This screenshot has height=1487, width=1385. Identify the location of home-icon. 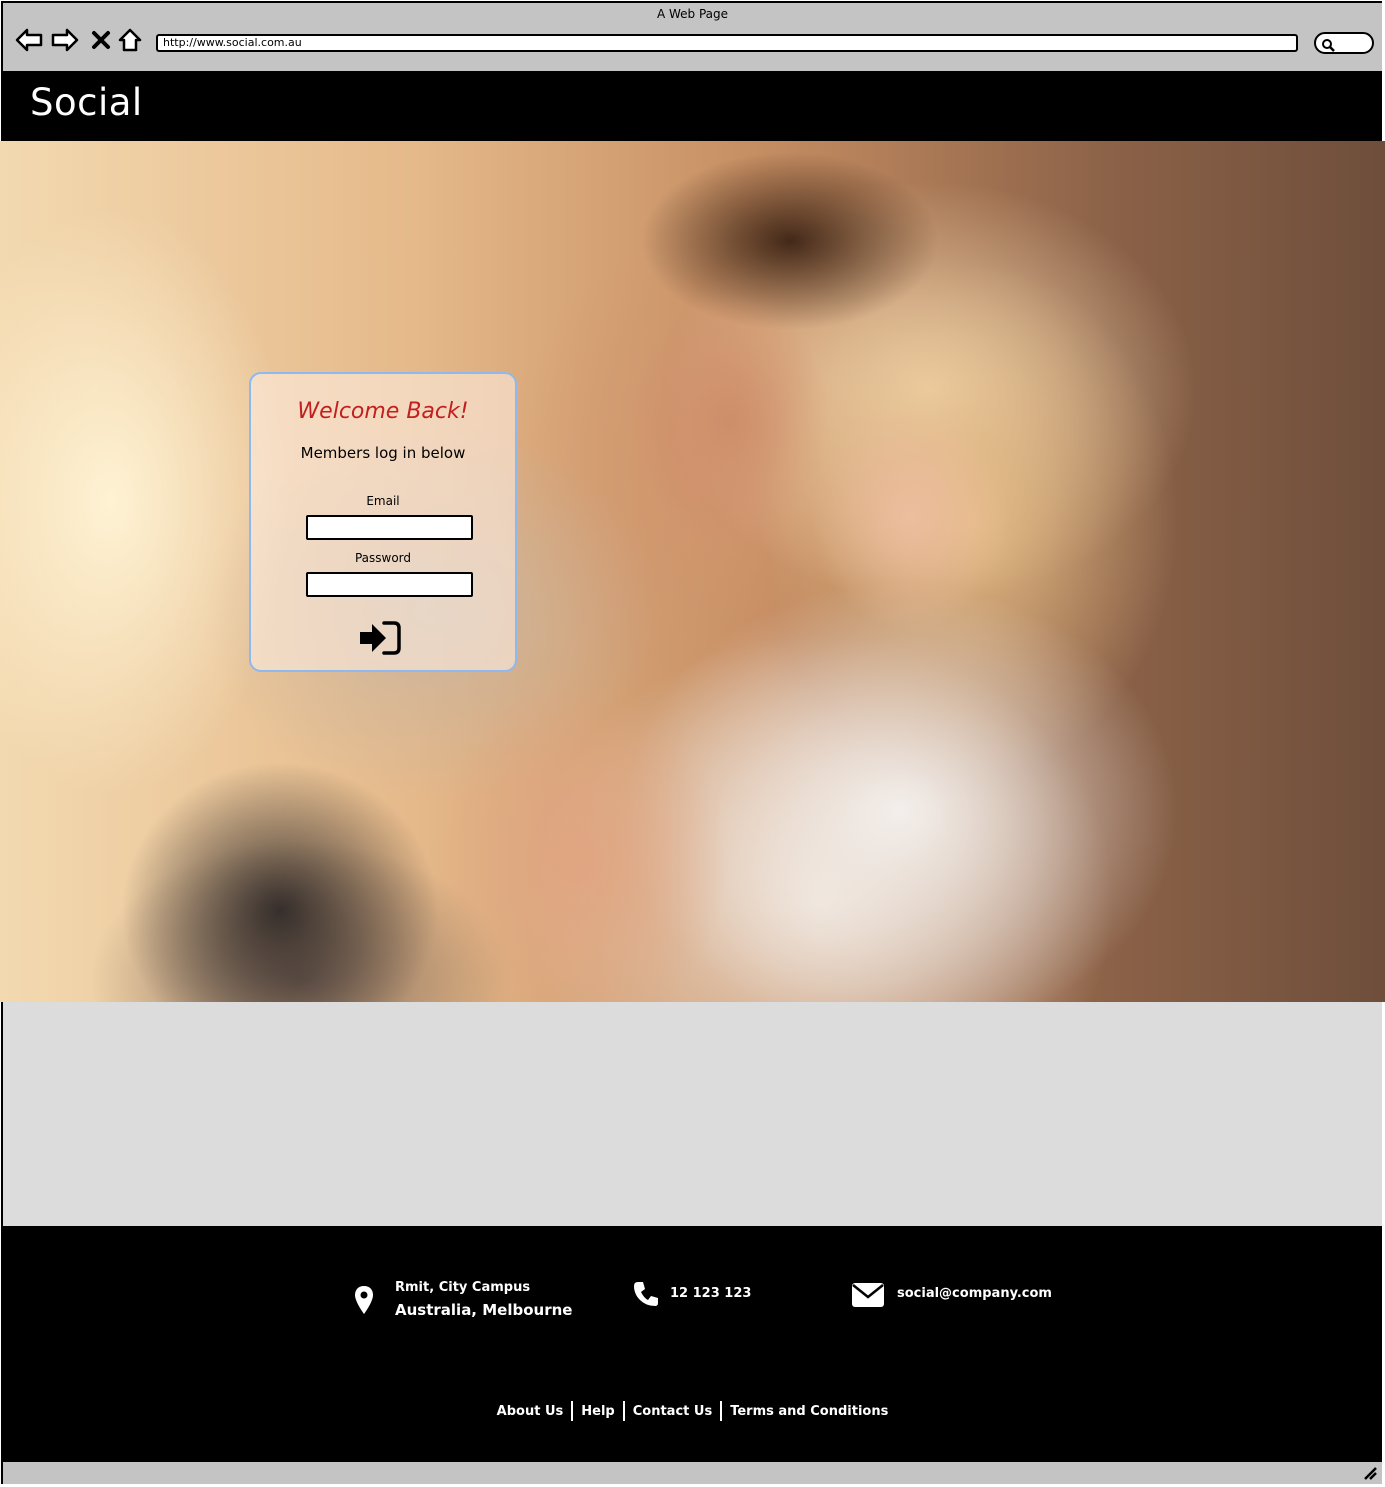
(130, 40).